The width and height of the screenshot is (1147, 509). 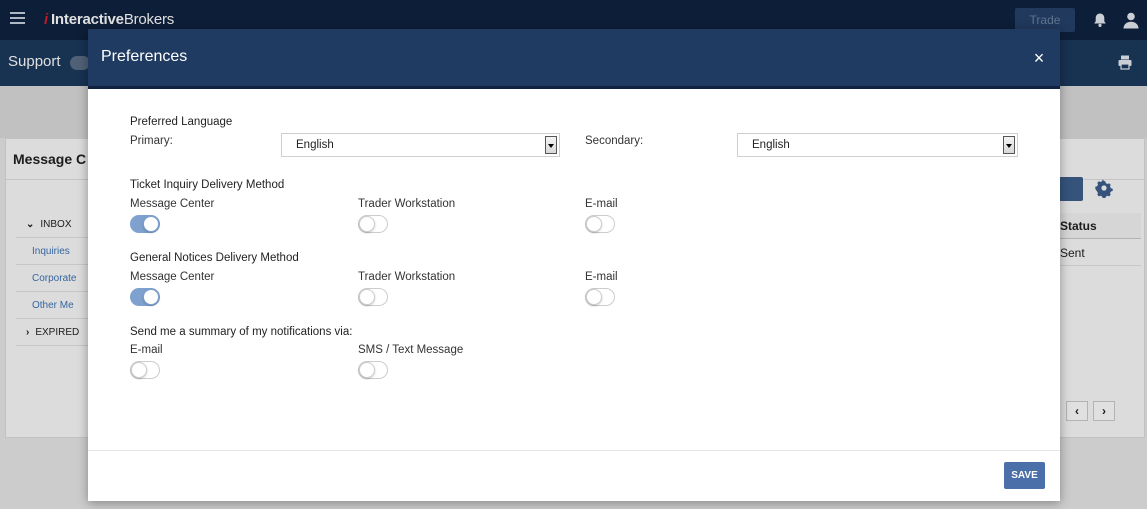 I want to click on notices-delivery-heading: General Notices Delivery Method, so click(x=214, y=258).